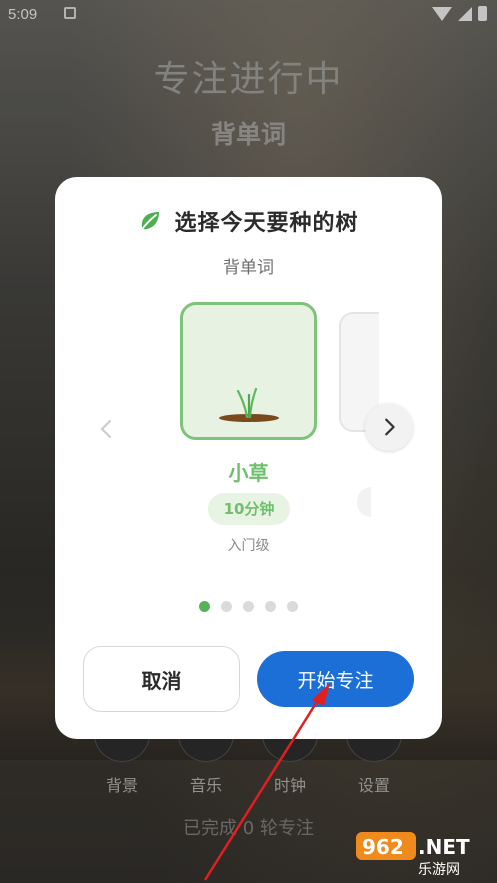 This screenshot has height=883, width=497. I want to click on grass-sprout-icon, so click(249, 404).